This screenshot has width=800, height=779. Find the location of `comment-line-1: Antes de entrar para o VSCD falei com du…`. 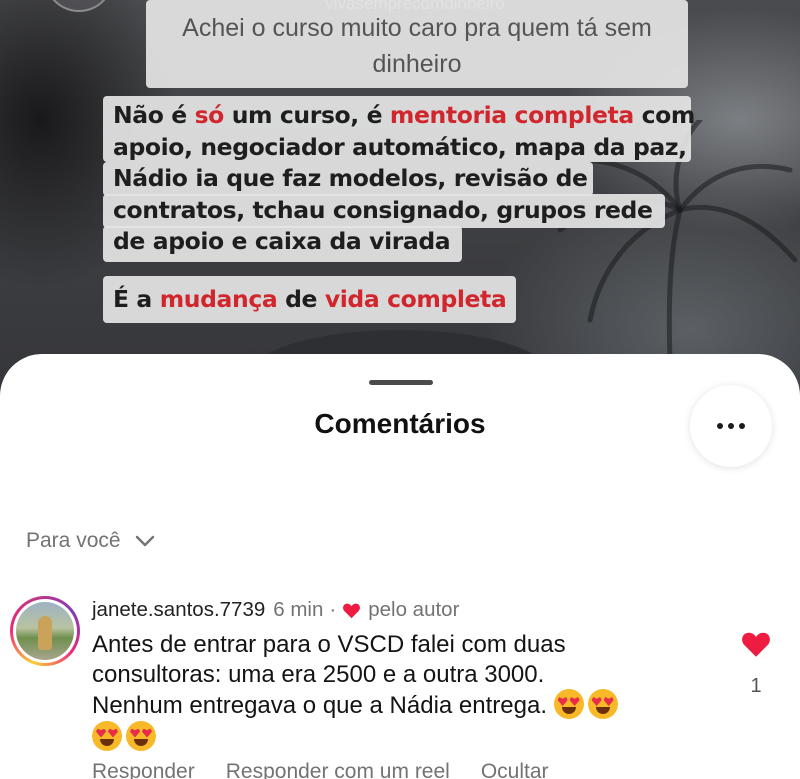

comment-line-1: Antes de entrar para o VSCD falei com du… is located at coordinates (329, 644).